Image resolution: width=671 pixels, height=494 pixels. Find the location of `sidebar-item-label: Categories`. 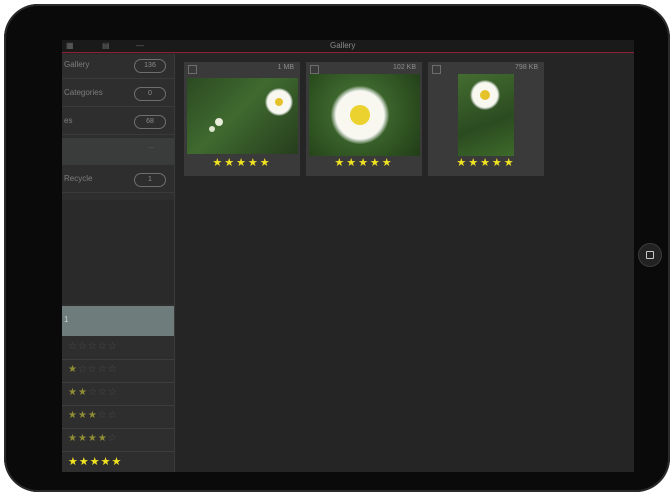

sidebar-item-label: Categories is located at coordinates (83, 92).